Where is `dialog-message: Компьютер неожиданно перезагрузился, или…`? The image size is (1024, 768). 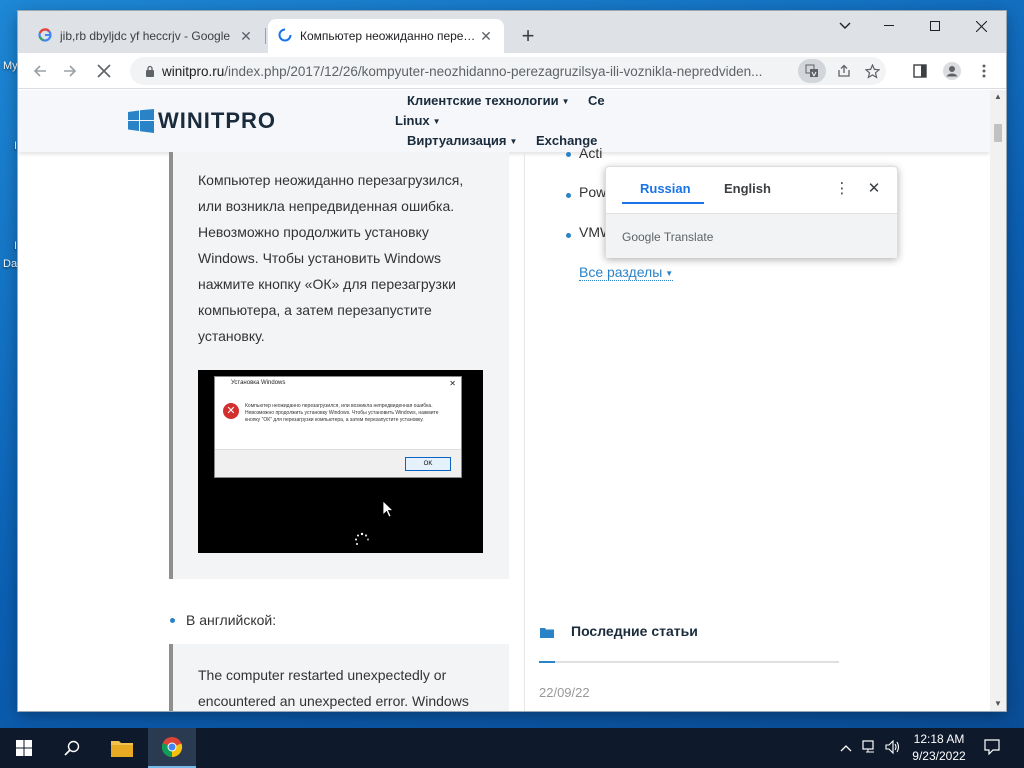
dialog-message: Компьютер неожиданно перезагрузился, или… is located at coordinates (342, 413).